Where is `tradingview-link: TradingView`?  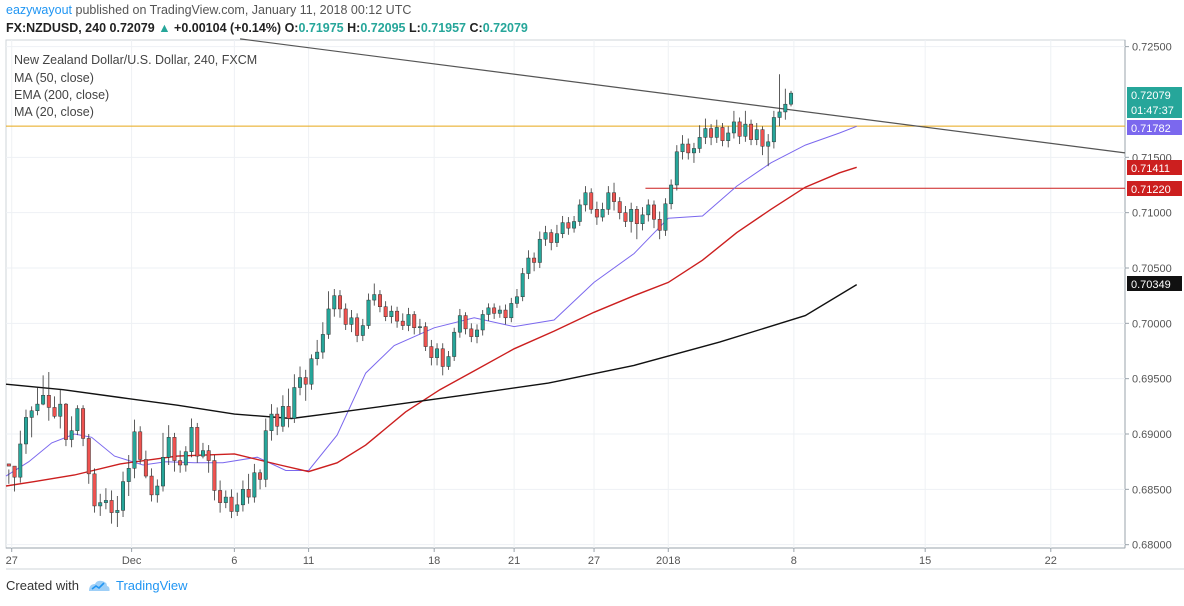
tradingview-link: TradingView is located at coordinates (137, 585).